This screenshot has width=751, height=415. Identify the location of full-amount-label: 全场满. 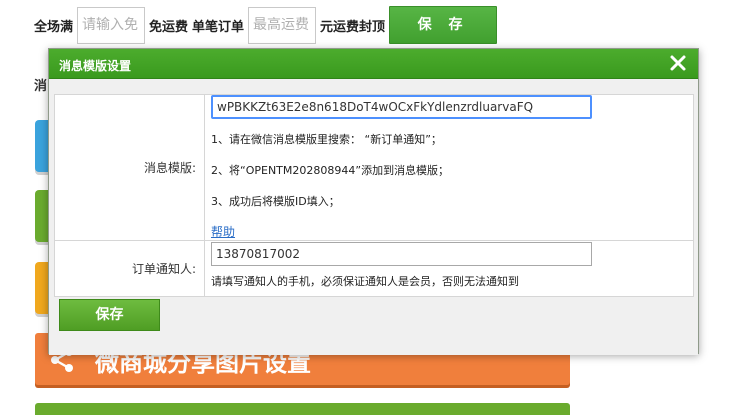
(54, 27).